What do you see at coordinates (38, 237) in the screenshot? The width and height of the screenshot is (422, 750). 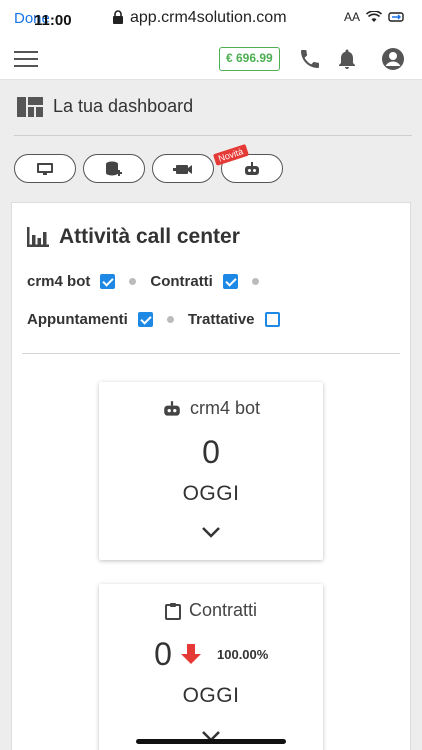 I see `bar-chart-icon` at bounding box center [38, 237].